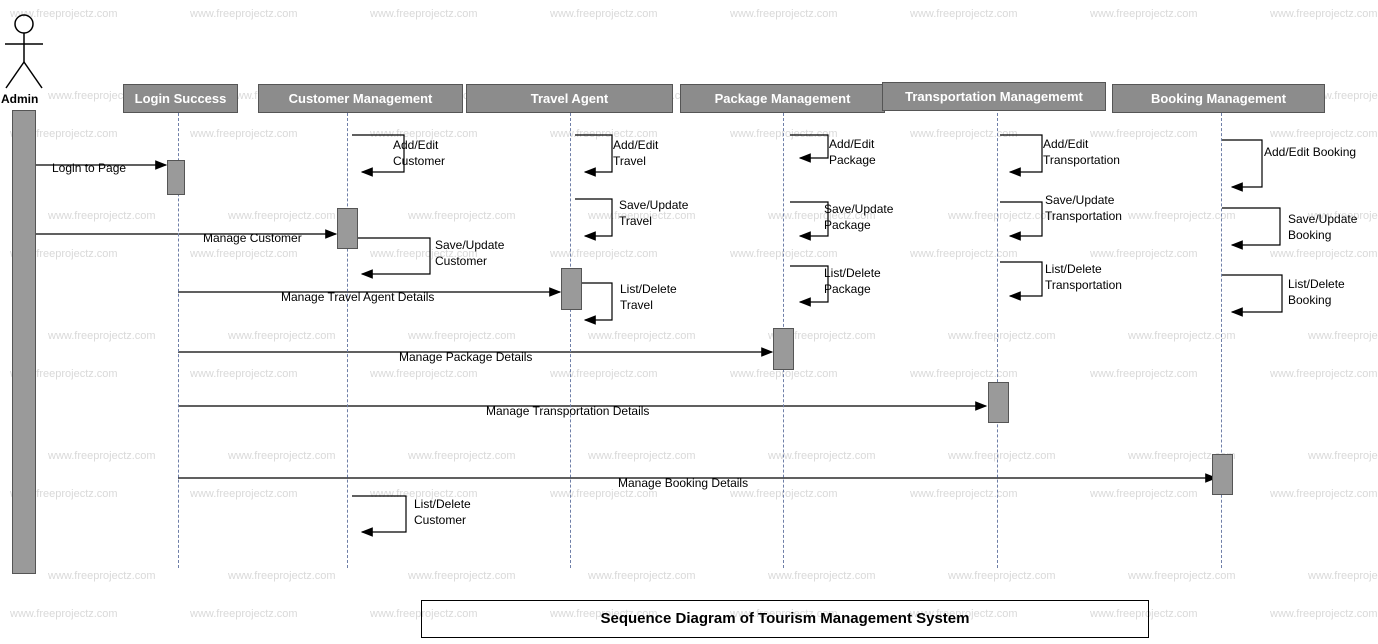 This screenshot has height=644, width=1378. I want to click on message-label-login-to-page: Login to Page, so click(89, 168).